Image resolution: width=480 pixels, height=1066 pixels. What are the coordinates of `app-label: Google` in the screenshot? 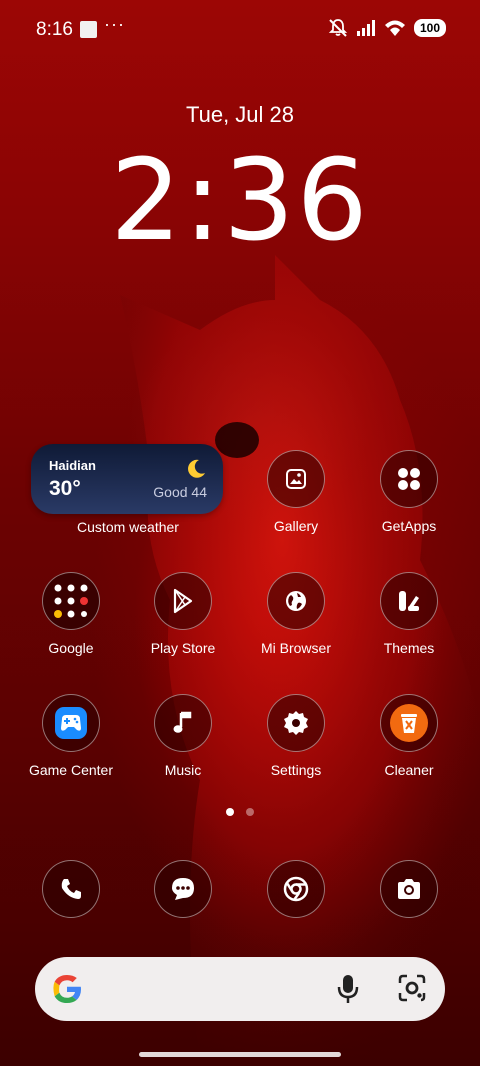 It's located at (71, 648).